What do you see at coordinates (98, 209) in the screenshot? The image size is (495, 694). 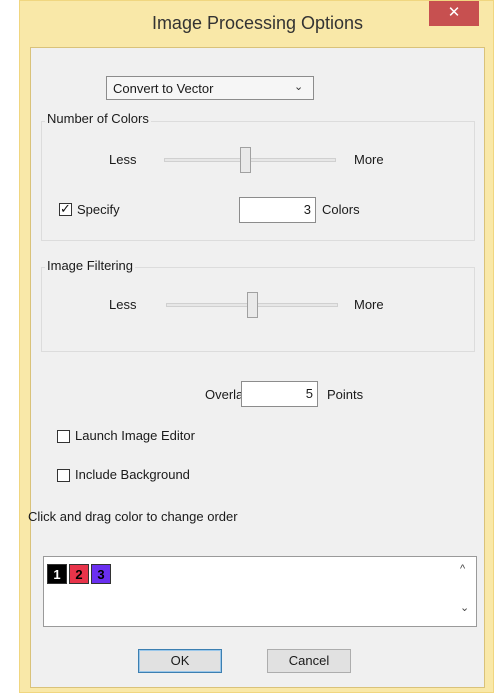 I see `specify-label: Specify` at bounding box center [98, 209].